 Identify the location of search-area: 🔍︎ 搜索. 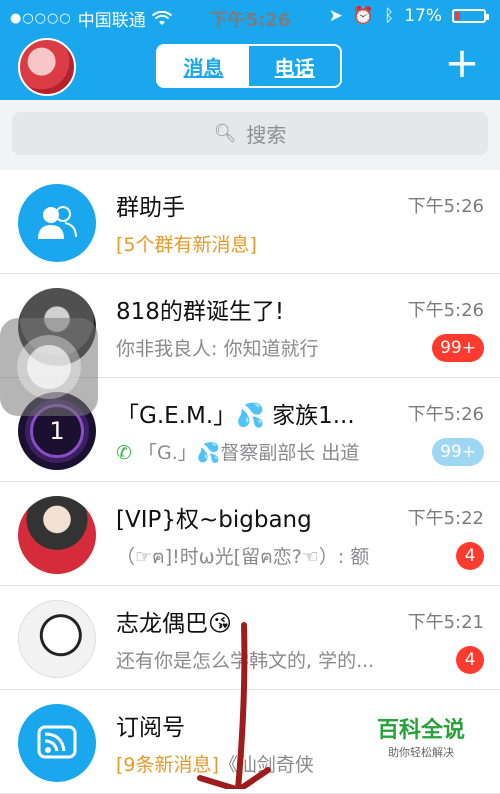
(250, 135).